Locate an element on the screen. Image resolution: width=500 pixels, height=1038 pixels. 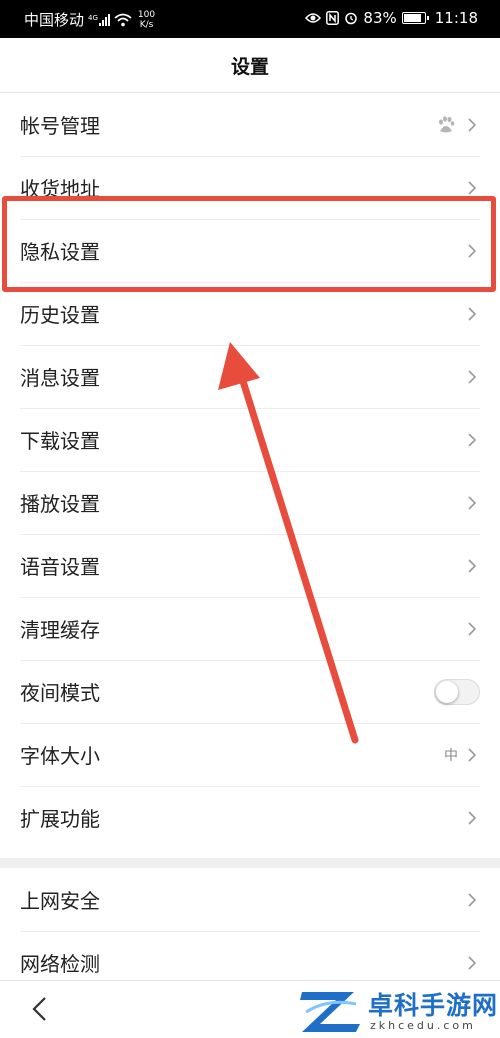
highlight-box is located at coordinates (249, 244).